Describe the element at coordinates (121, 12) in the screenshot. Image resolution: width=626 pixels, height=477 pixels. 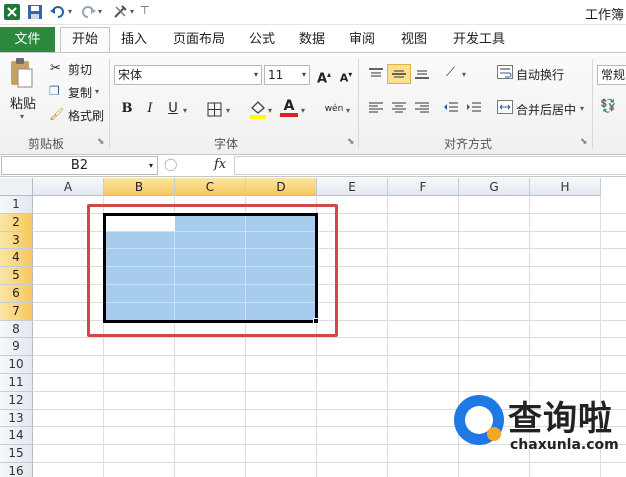
I see `tools-icon` at that location.